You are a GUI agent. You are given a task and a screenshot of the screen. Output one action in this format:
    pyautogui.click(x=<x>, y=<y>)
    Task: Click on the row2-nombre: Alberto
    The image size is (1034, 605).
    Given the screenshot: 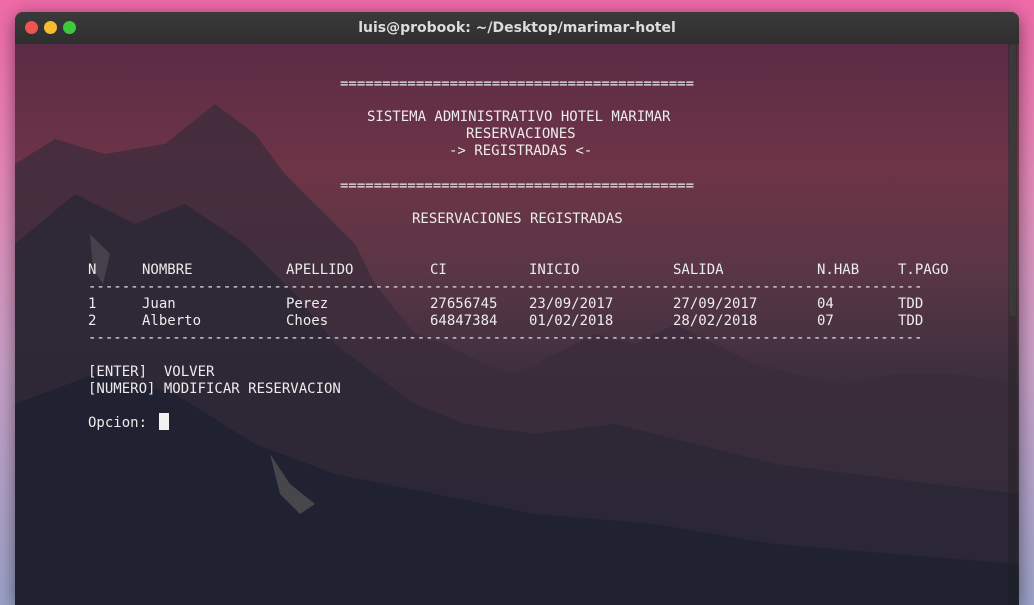 What is the action you would take?
    pyautogui.click(x=172, y=321)
    